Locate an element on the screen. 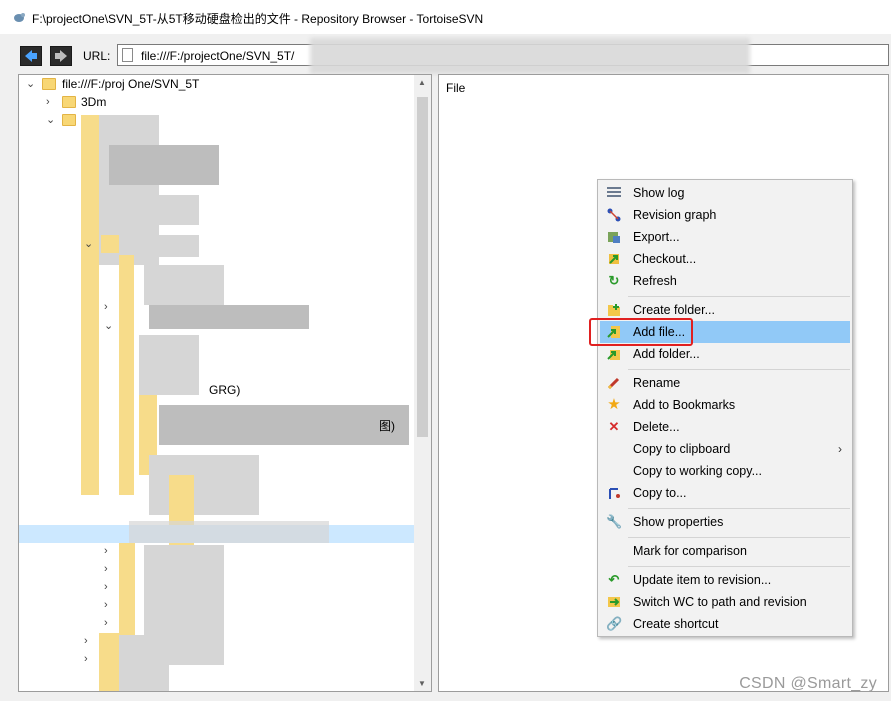 Image resolution: width=891 pixels, height=701 pixels. tree-root-label: file:///F:/proj One/SVN_5T is located at coordinates (131, 84).